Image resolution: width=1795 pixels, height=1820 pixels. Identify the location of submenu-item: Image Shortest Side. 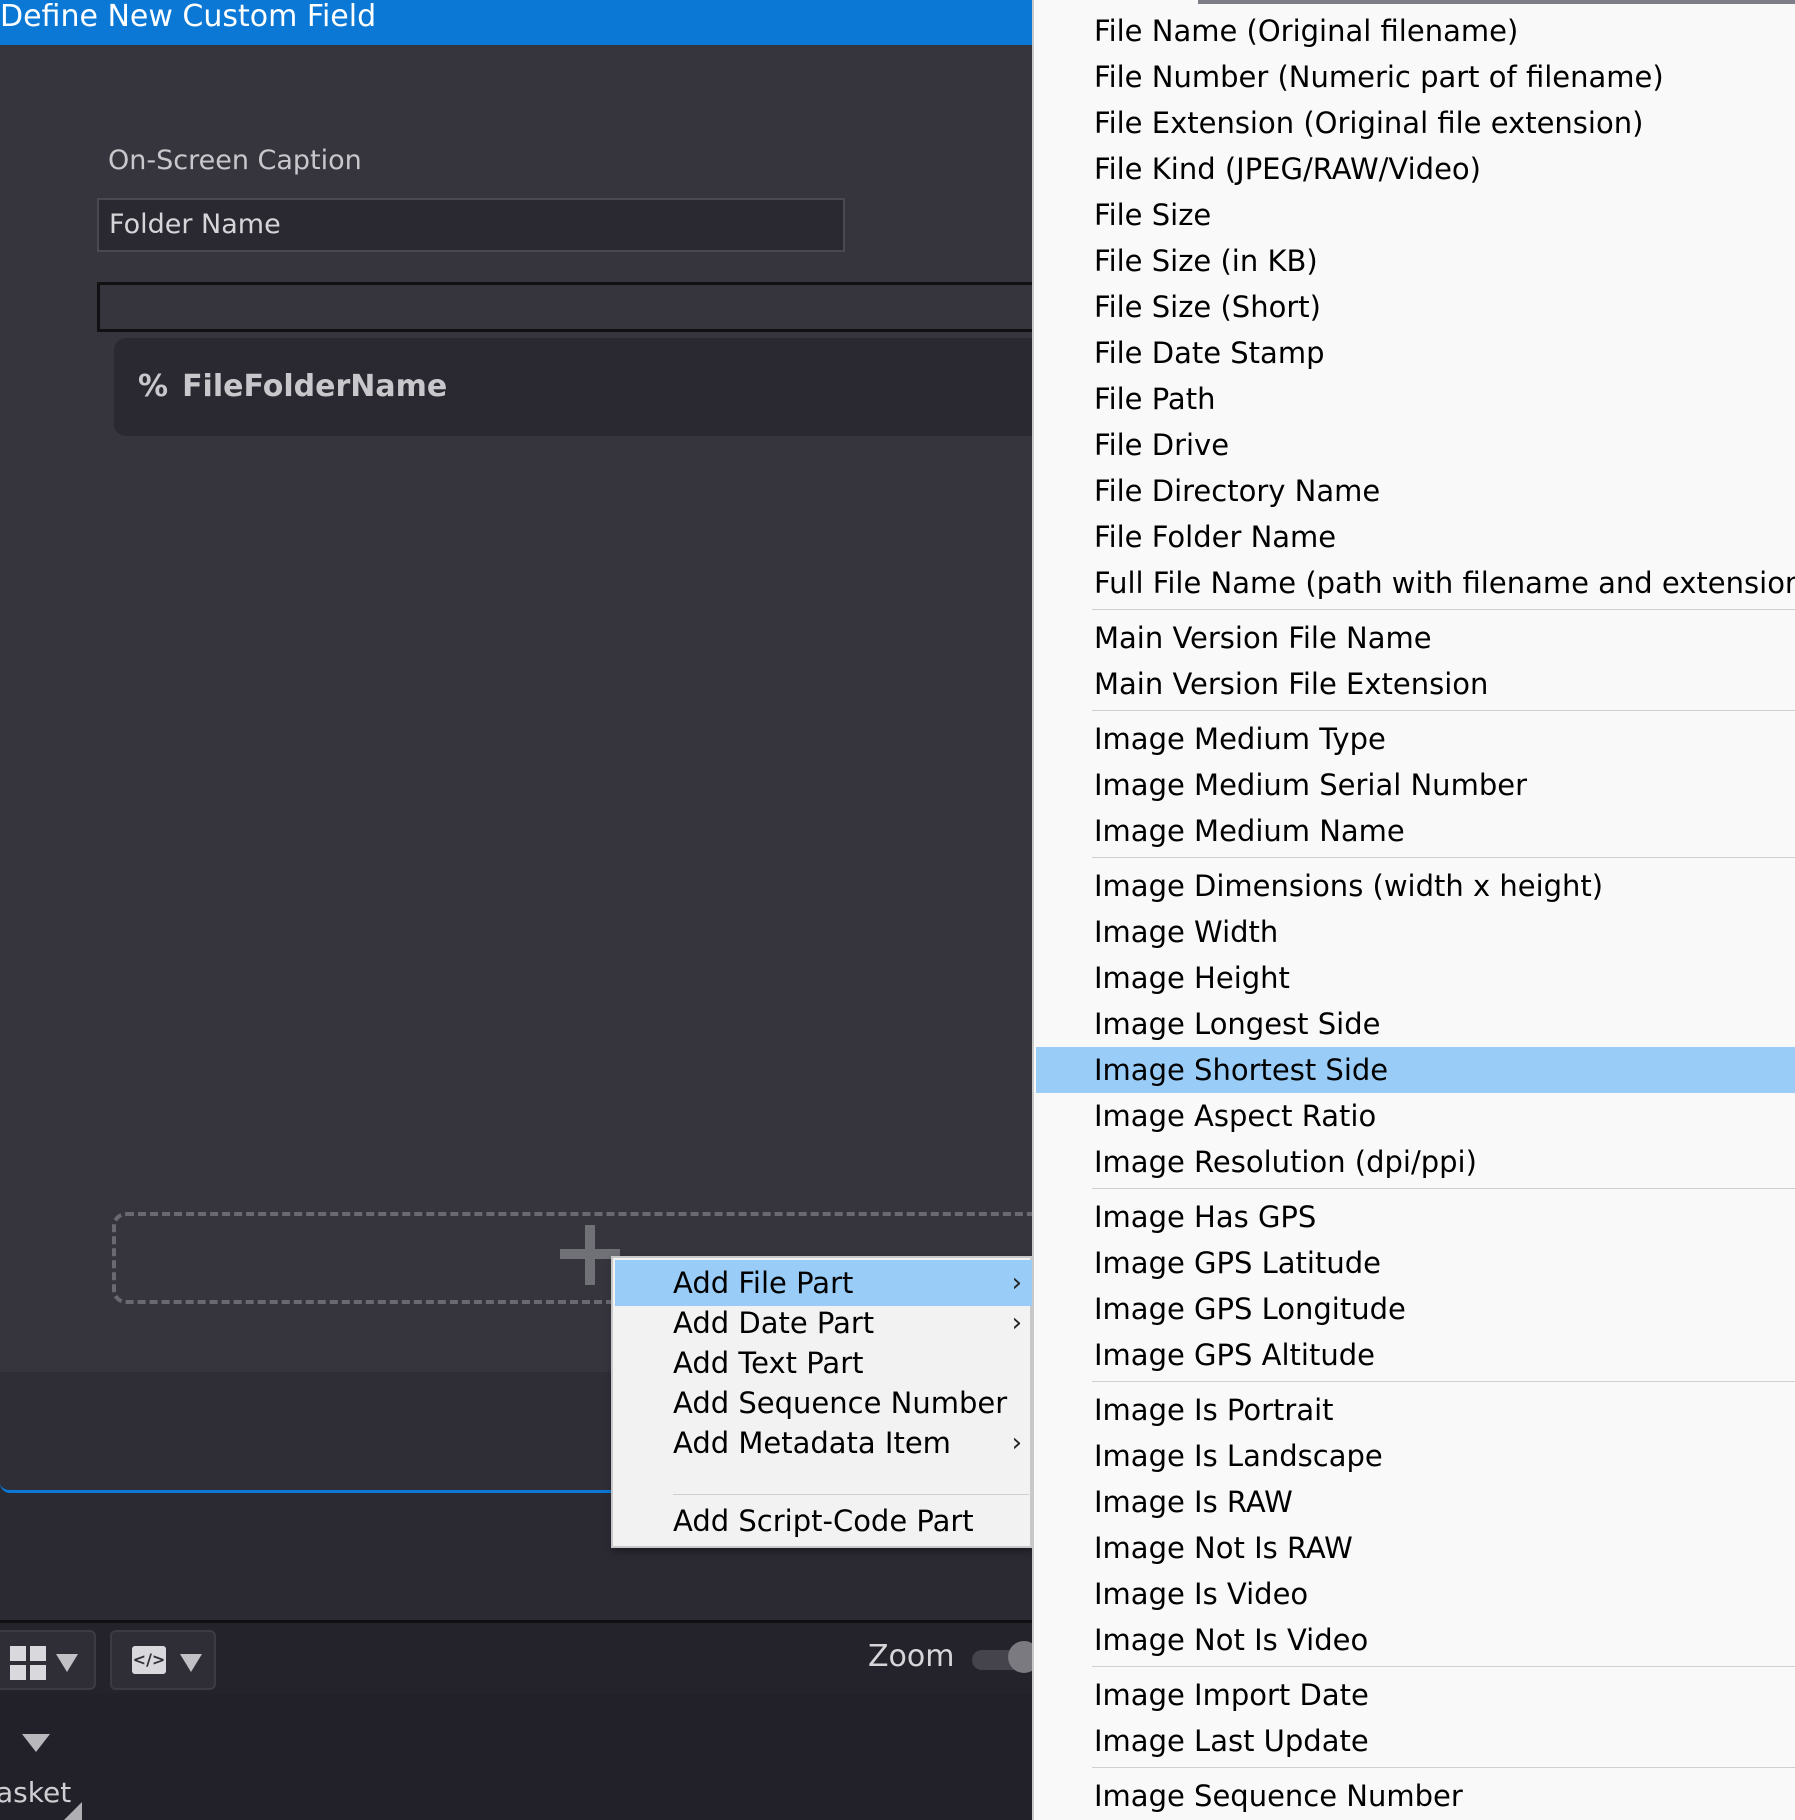
(1415, 1070).